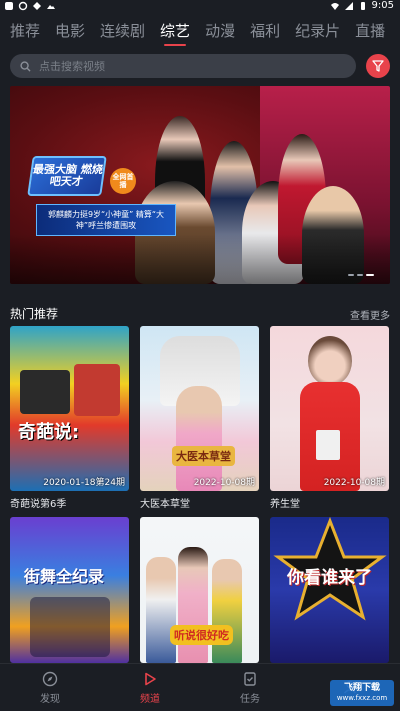  Describe the element at coordinates (175, 31) in the screenshot. I see `tab-variety: 综艺` at that location.